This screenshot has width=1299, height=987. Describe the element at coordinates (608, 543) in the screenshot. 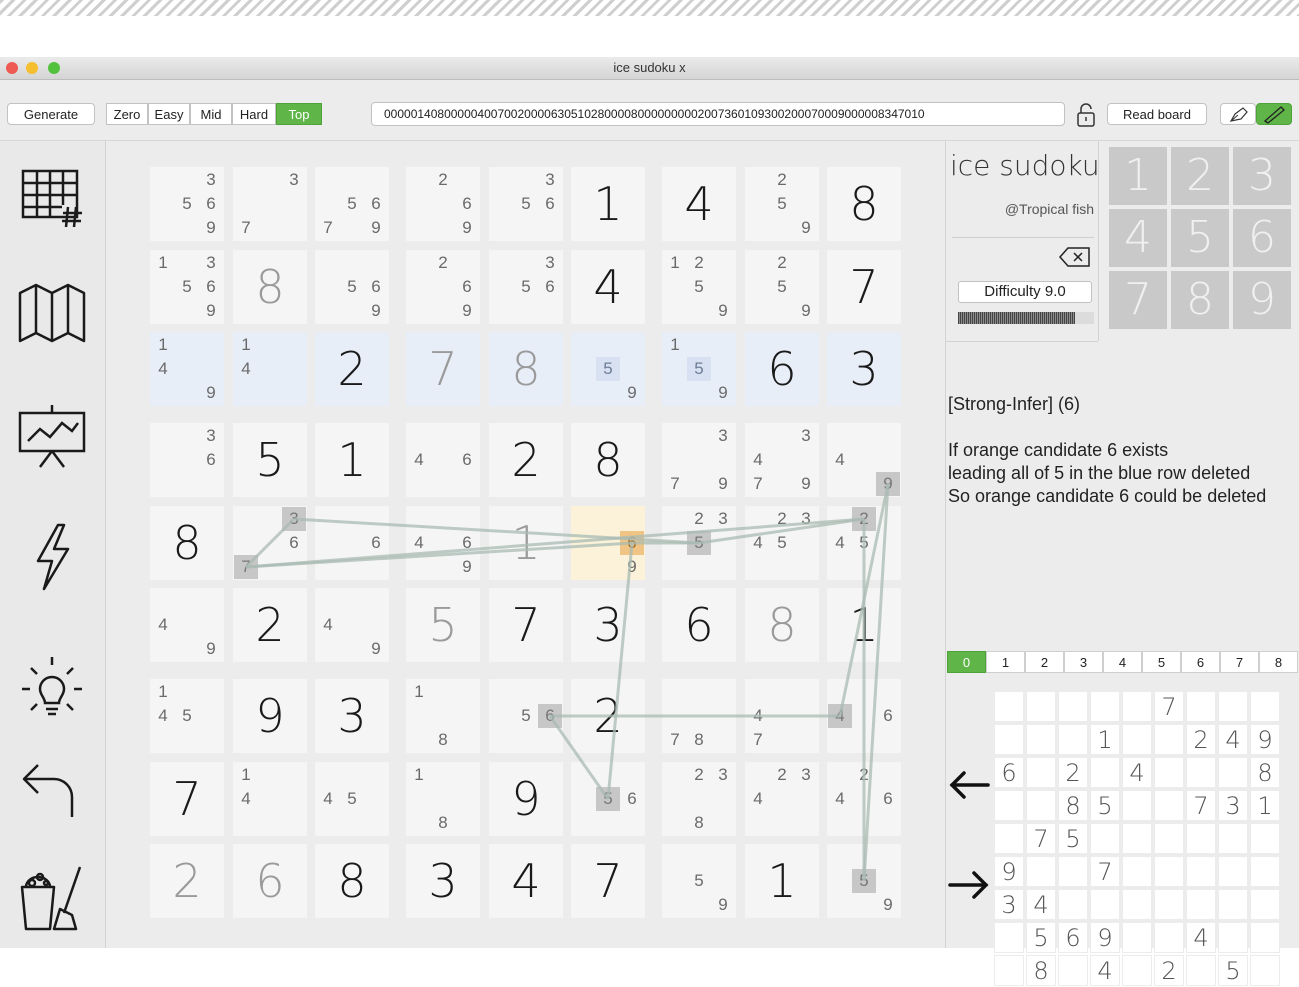

I see `board-cell-r5c6: 69` at that location.